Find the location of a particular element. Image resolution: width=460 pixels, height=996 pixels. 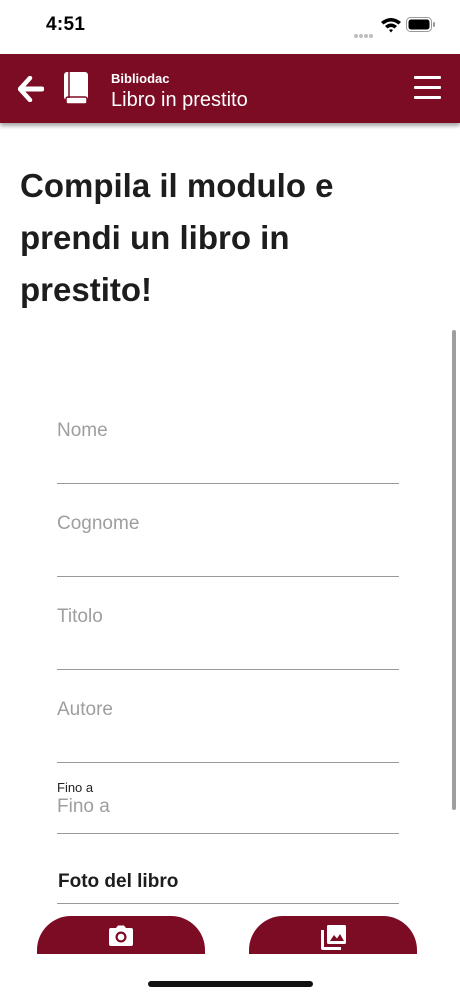

gallery-button is located at coordinates (333, 935).